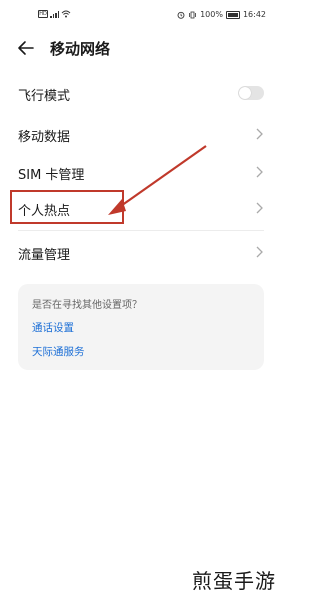 Image resolution: width=320 pixels, height=600 pixels. I want to click on status-left-group: HD, so click(54, 14).